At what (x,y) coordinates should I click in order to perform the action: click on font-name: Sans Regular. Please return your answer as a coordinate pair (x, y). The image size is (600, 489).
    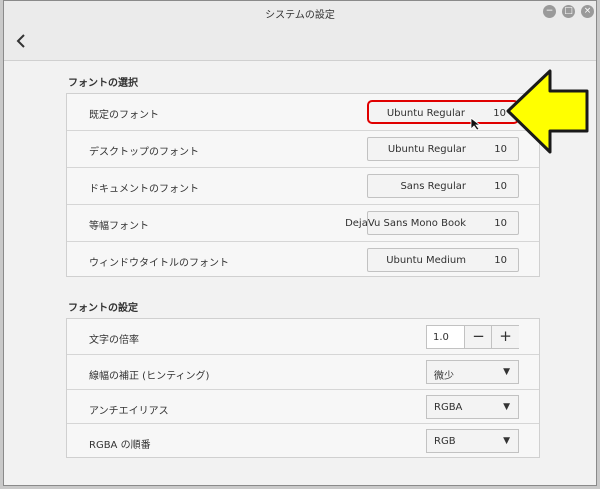
    Looking at the image, I should click on (433, 186).